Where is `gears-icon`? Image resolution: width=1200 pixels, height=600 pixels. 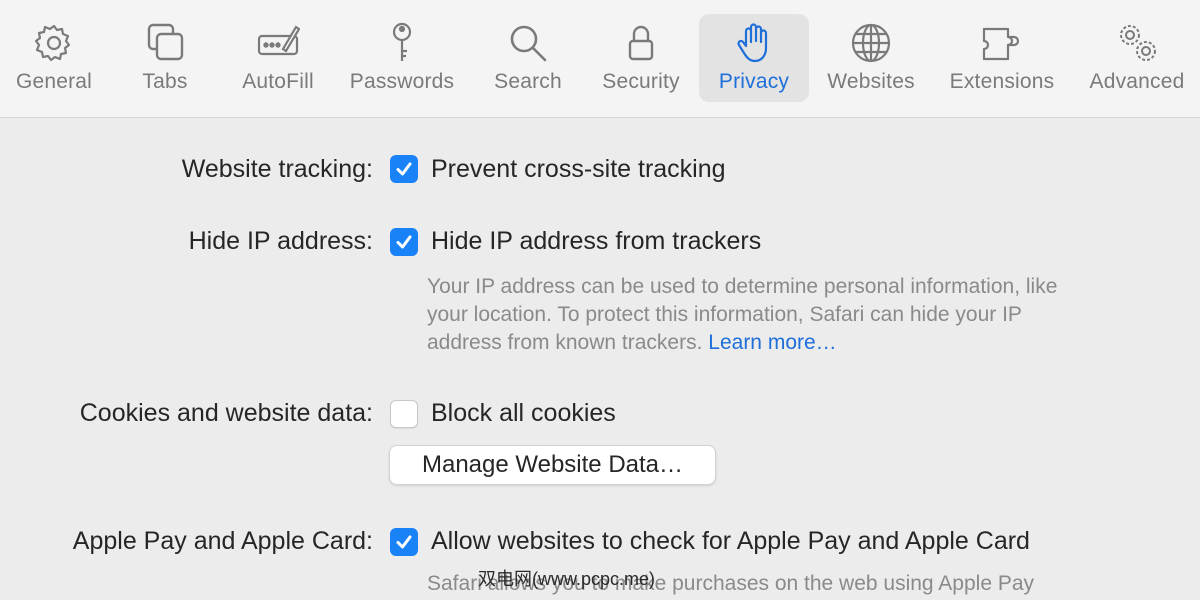 gears-icon is located at coordinates (1137, 43).